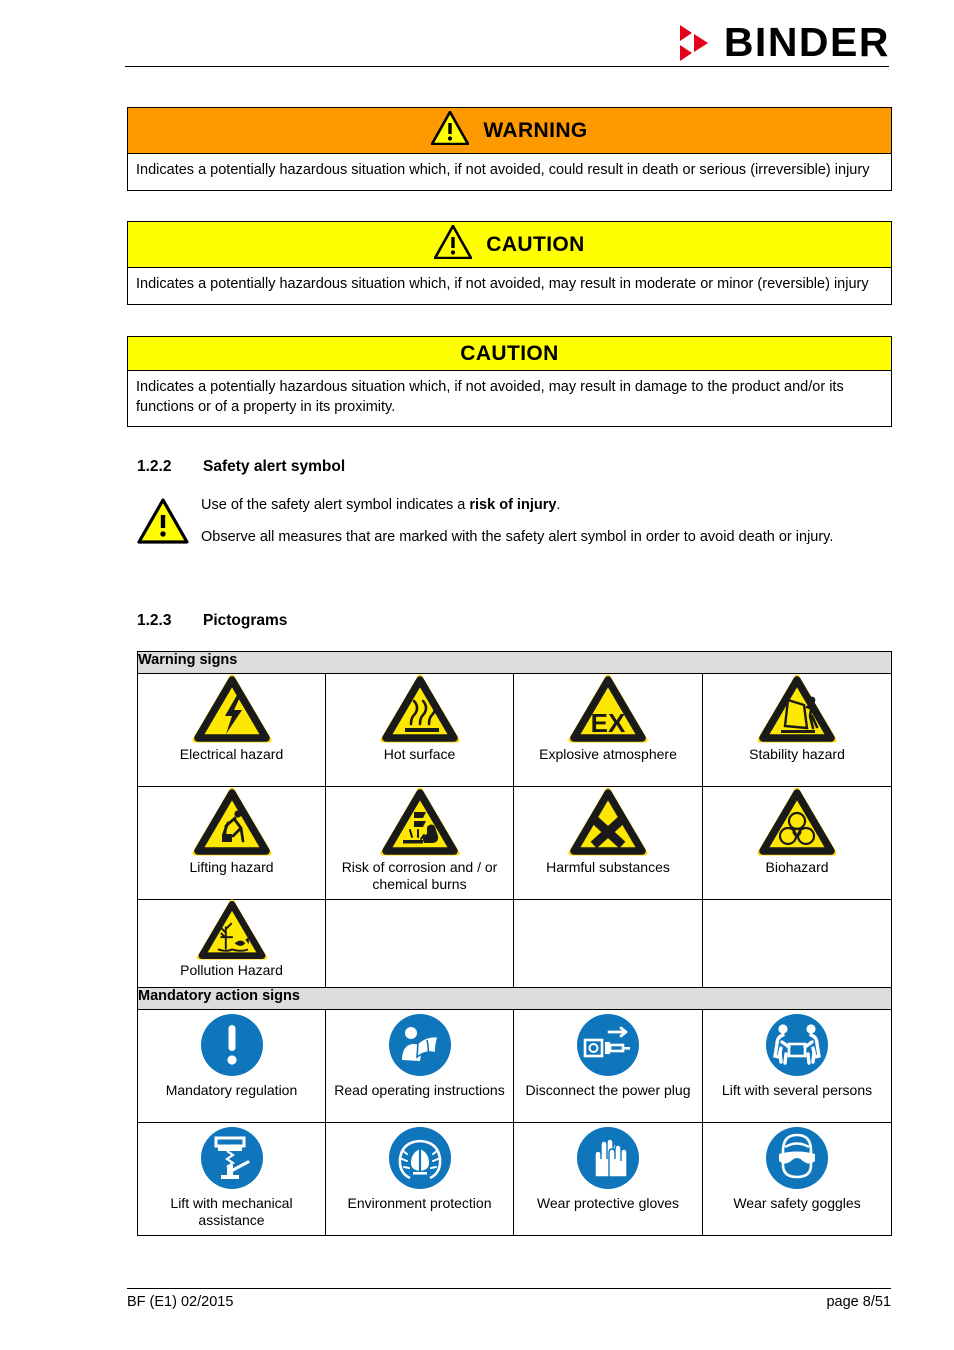 The width and height of the screenshot is (954, 1350). What do you see at coordinates (231, 1090) in the screenshot?
I see `pictogram-label: Mandatory regulation` at bounding box center [231, 1090].